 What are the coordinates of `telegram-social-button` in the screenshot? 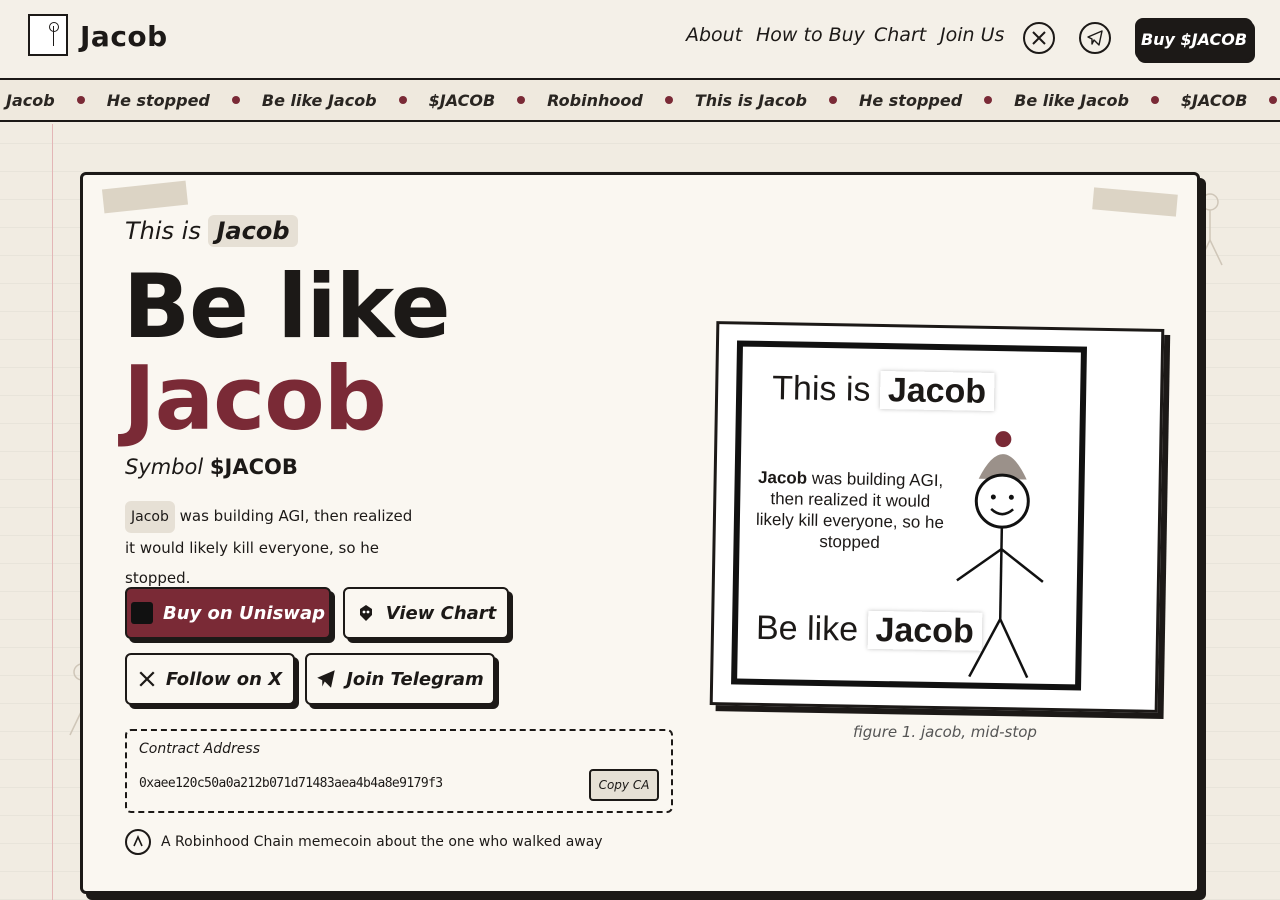 It's located at (1095, 38).